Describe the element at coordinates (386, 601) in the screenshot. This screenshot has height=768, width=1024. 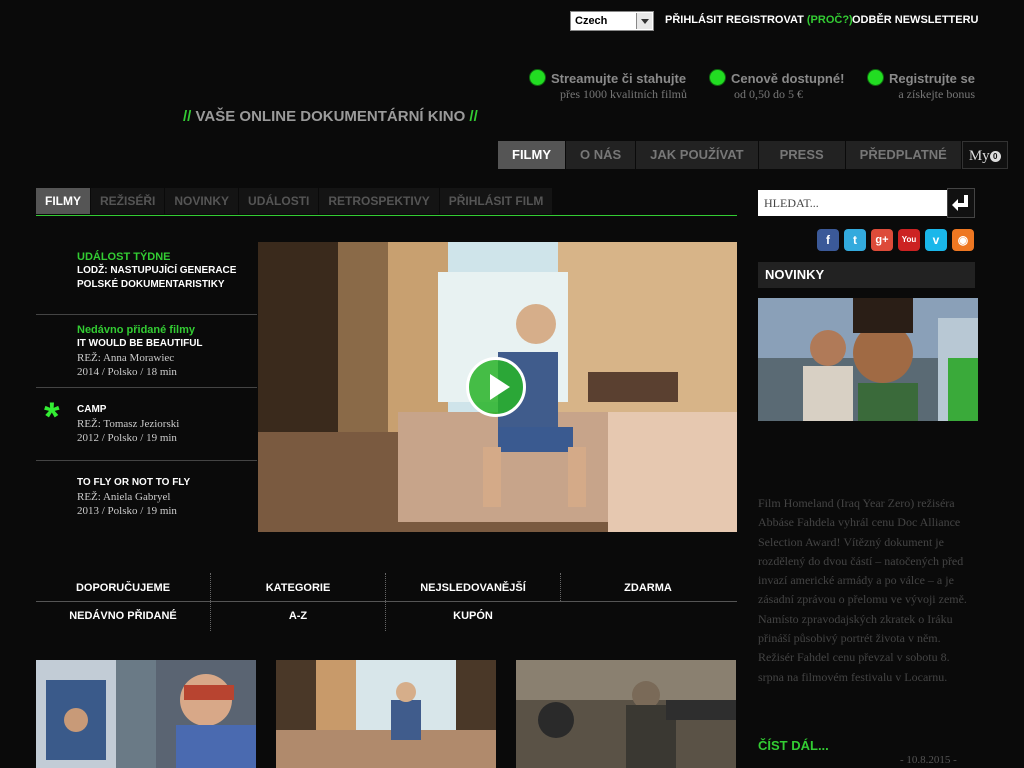
I see `category-row-divider` at that location.